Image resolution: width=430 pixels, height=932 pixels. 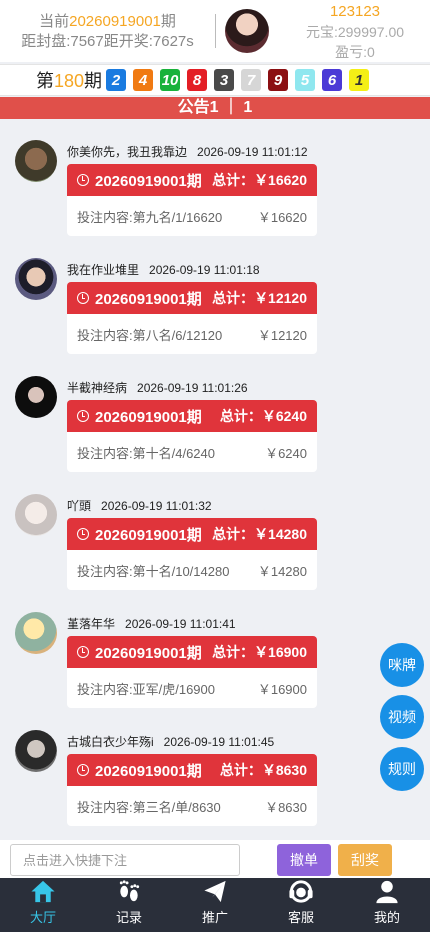 What do you see at coordinates (197, 80) in the screenshot?
I see `draw-ball: 8` at bounding box center [197, 80].